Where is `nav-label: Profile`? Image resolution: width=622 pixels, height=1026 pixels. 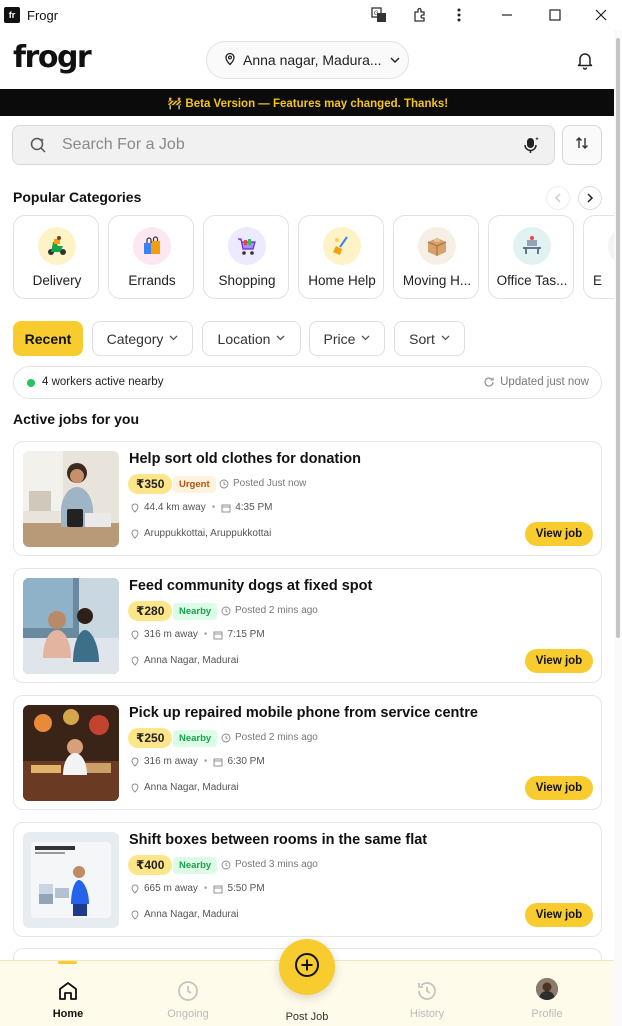
nav-label: Profile is located at coordinates (547, 1014).